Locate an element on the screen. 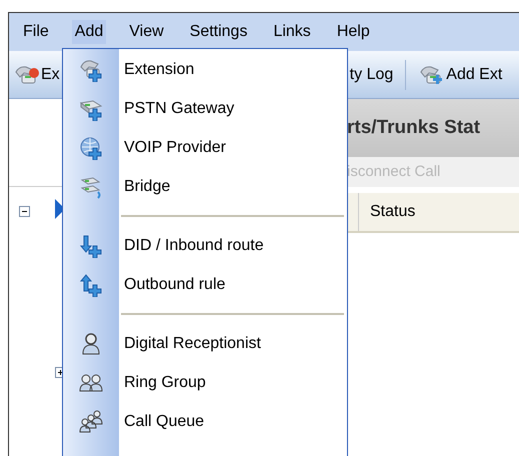 This screenshot has height=456, width=519. toolbar-button: Ex is located at coordinates (36, 75).